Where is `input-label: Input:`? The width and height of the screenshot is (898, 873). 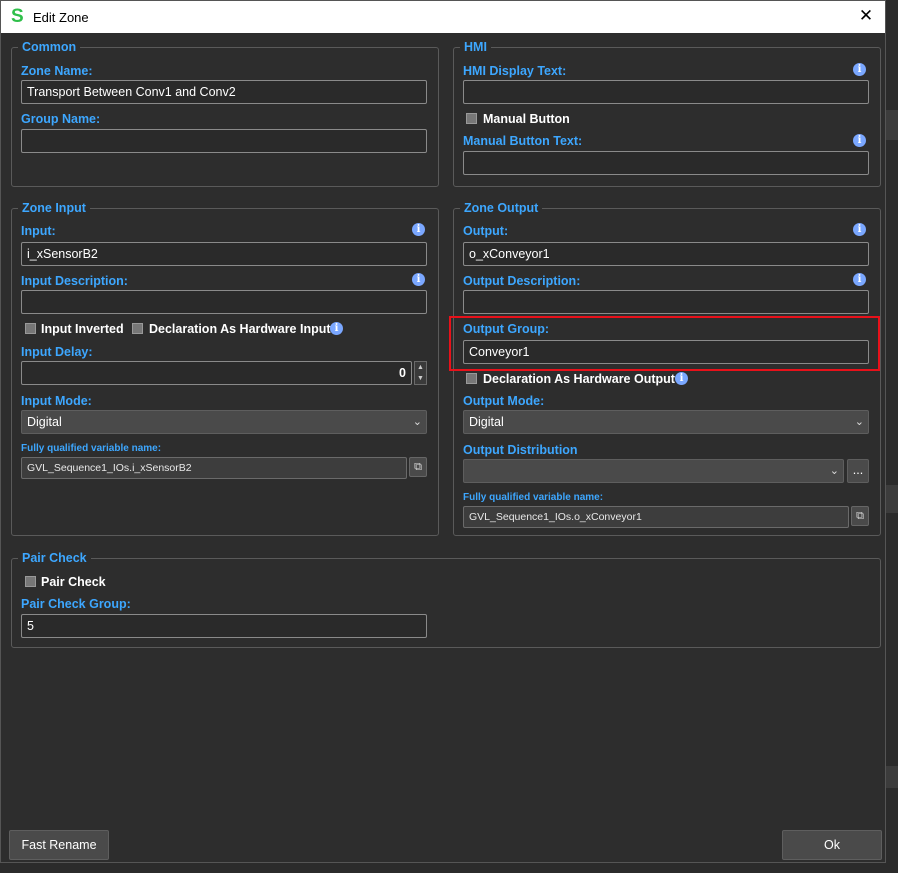
input-label: Input: is located at coordinates (38, 231).